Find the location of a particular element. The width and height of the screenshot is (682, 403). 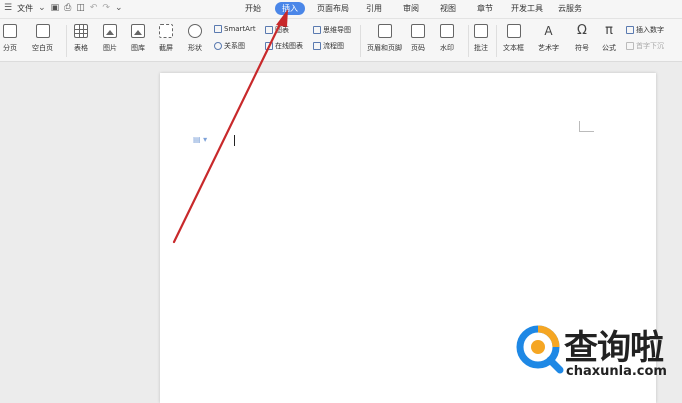

watermark-url: chaxunla.com is located at coordinates (616, 371).